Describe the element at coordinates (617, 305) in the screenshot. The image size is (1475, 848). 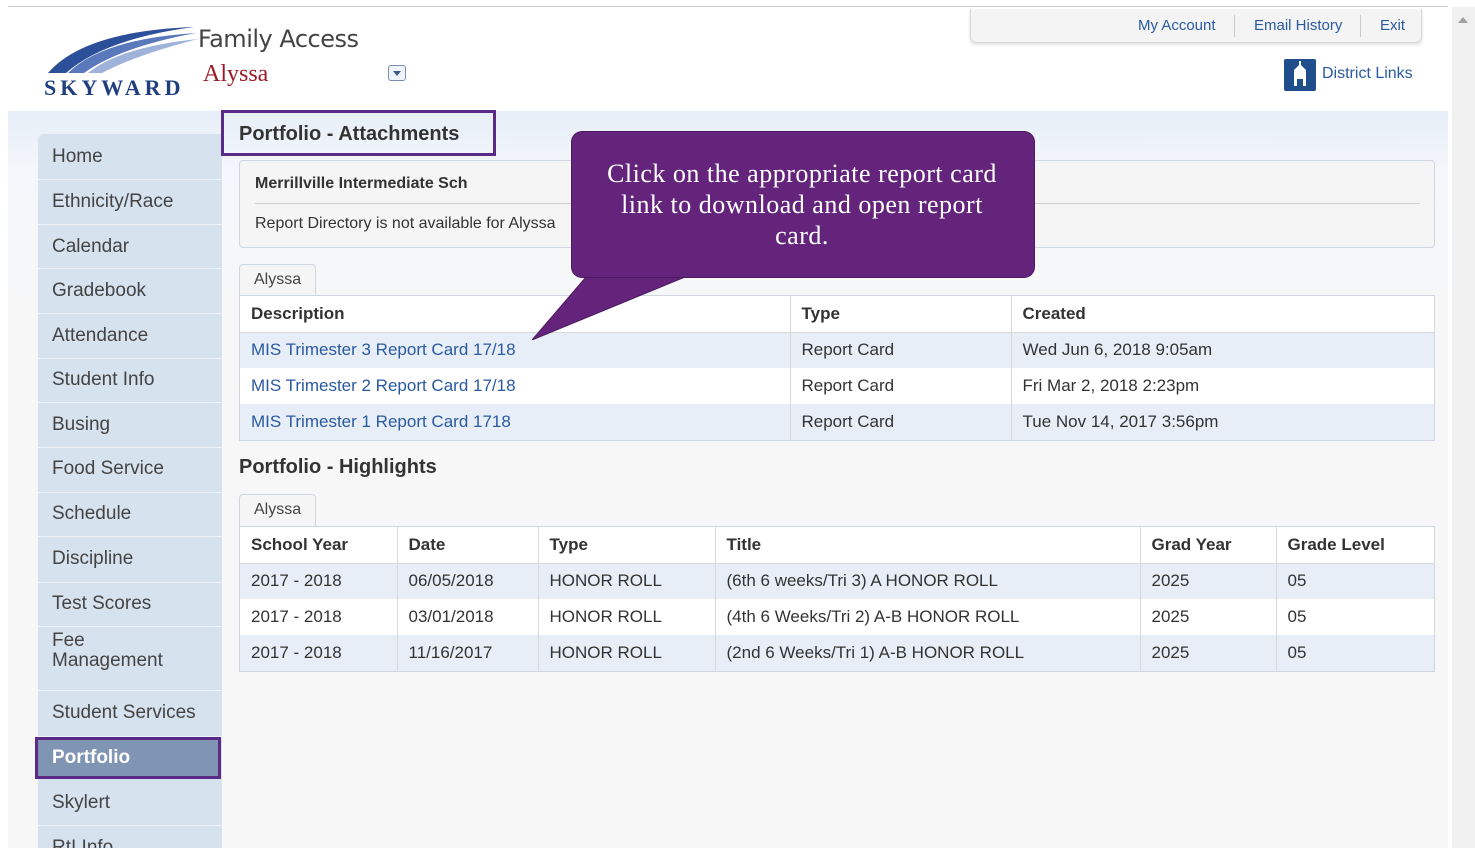
I see `callout-pointer` at that location.